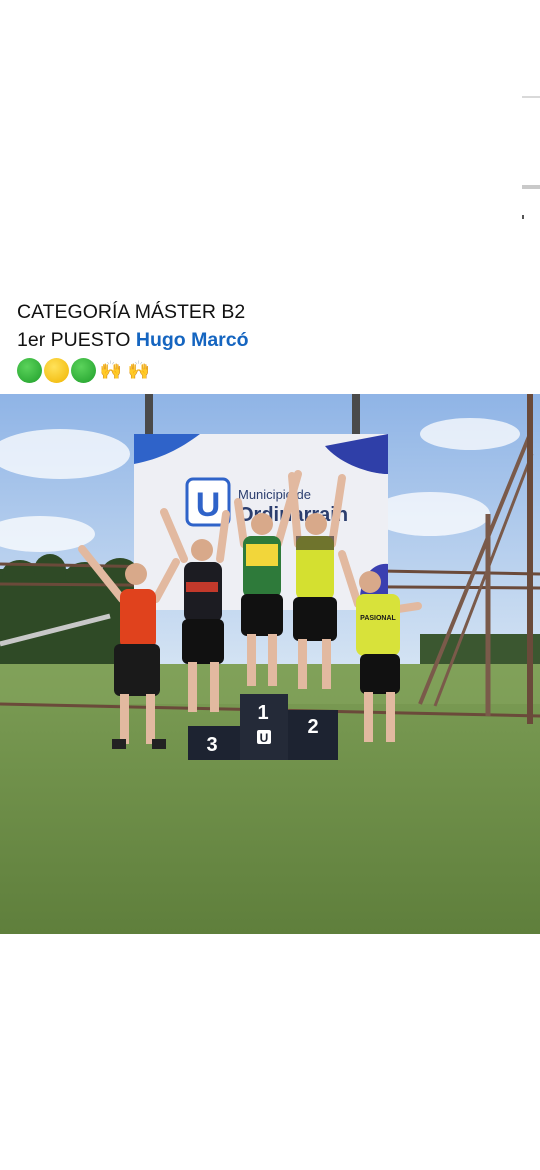  What do you see at coordinates (523, 217) in the screenshot?
I see `edge-dot` at bounding box center [523, 217].